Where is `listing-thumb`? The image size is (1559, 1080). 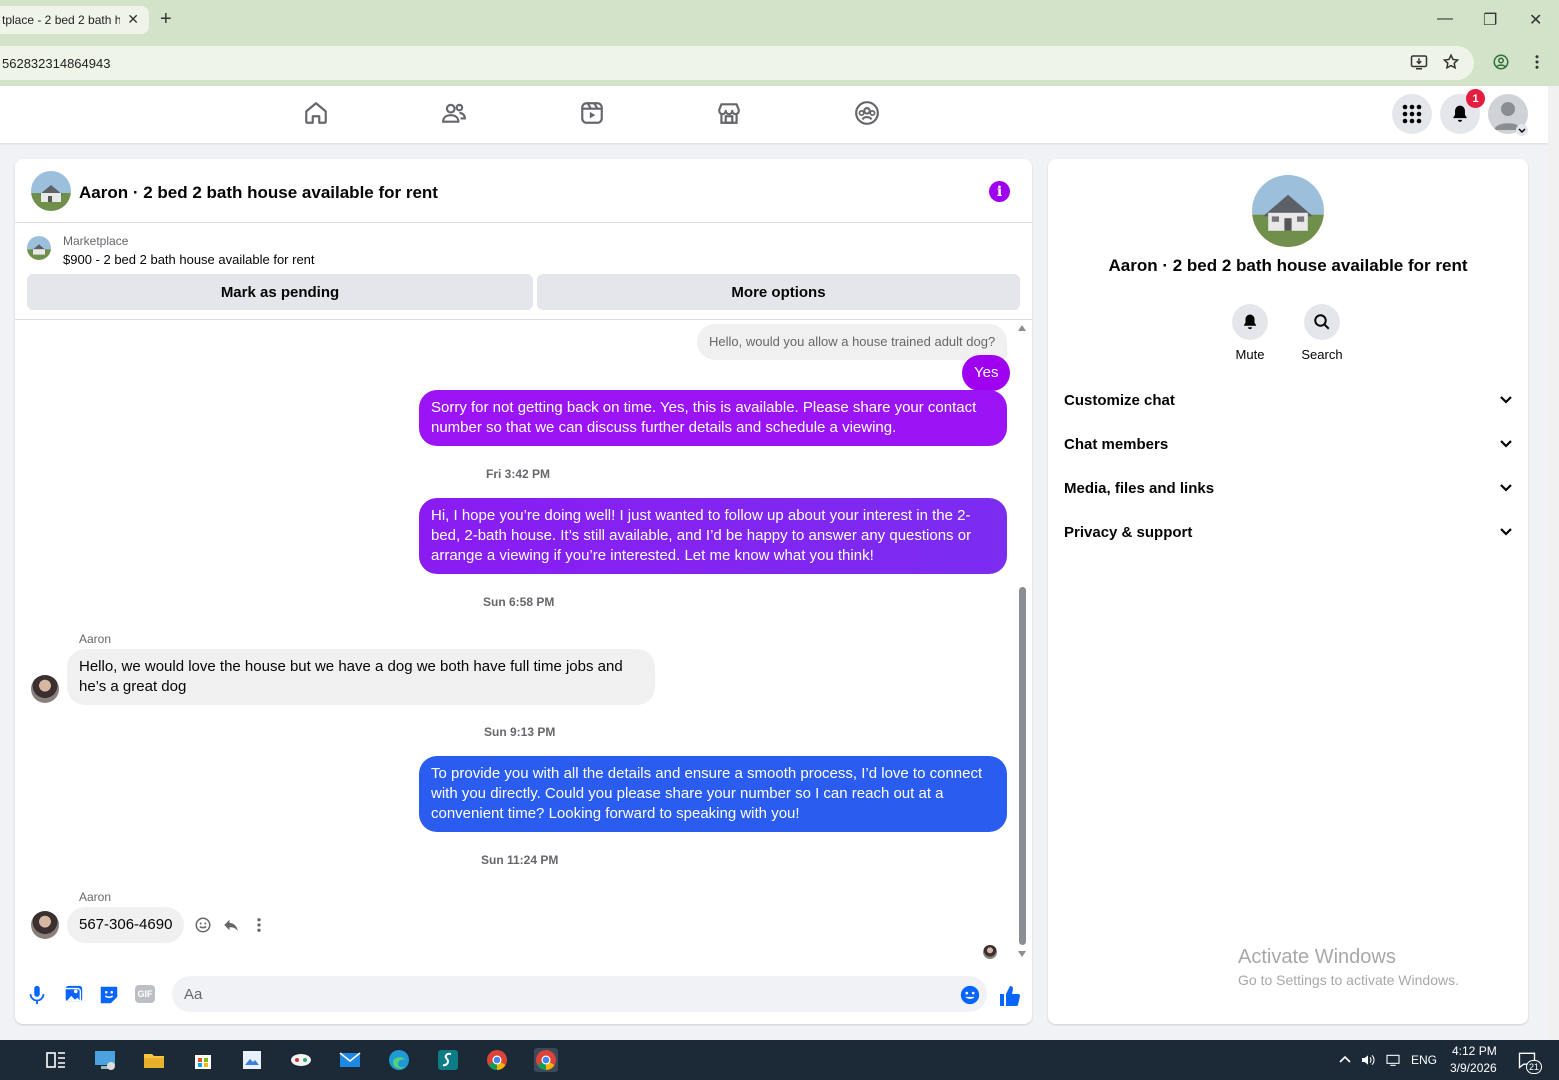 listing-thumb is located at coordinates (39, 248).